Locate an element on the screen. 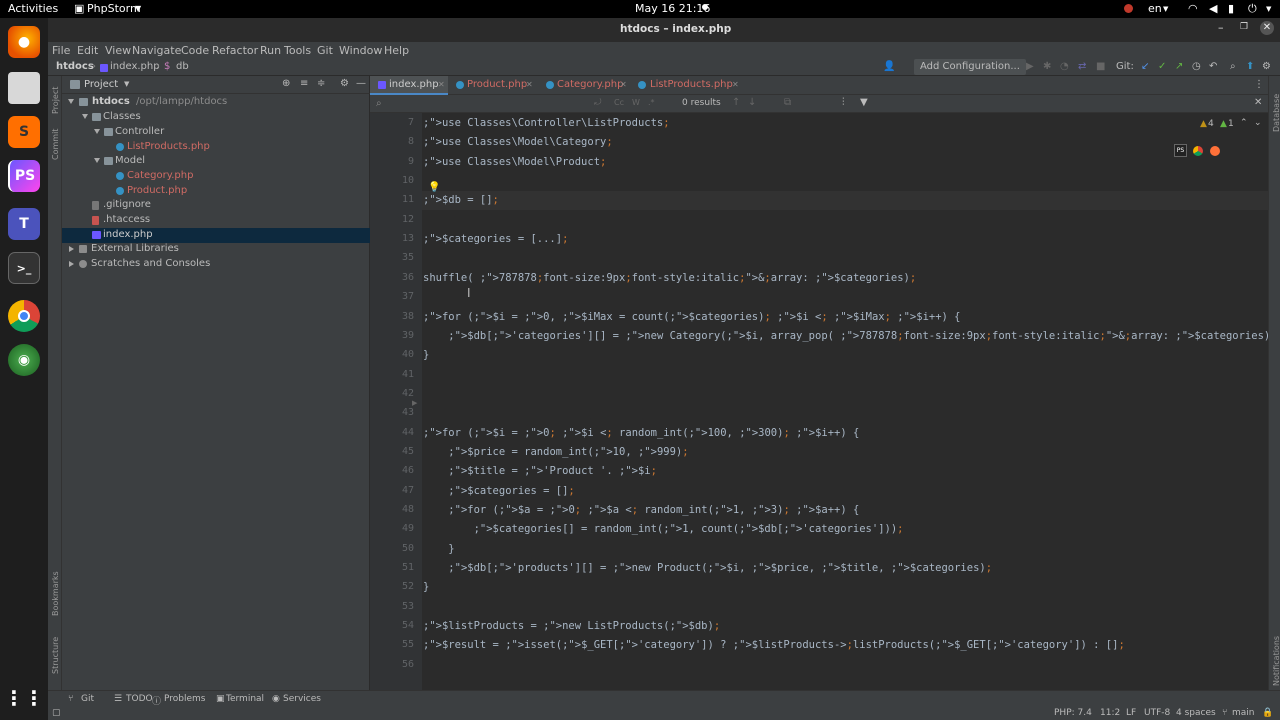 This screenshot has height=720, width=1280. filter-icon: ⫶ is located at coordinates (843, 102).